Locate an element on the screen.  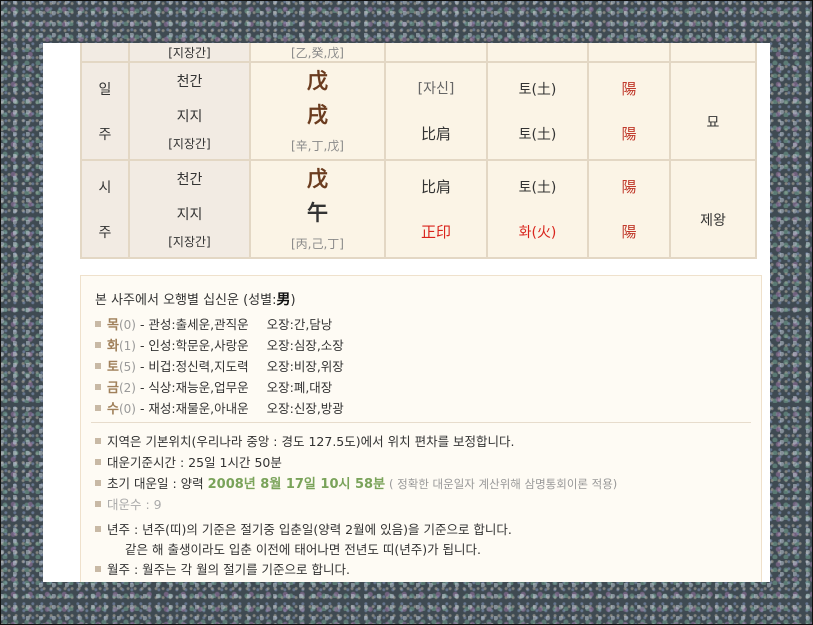
element-desc: - 인성:학문운,사랑운 is located at coordinates (194, 345).